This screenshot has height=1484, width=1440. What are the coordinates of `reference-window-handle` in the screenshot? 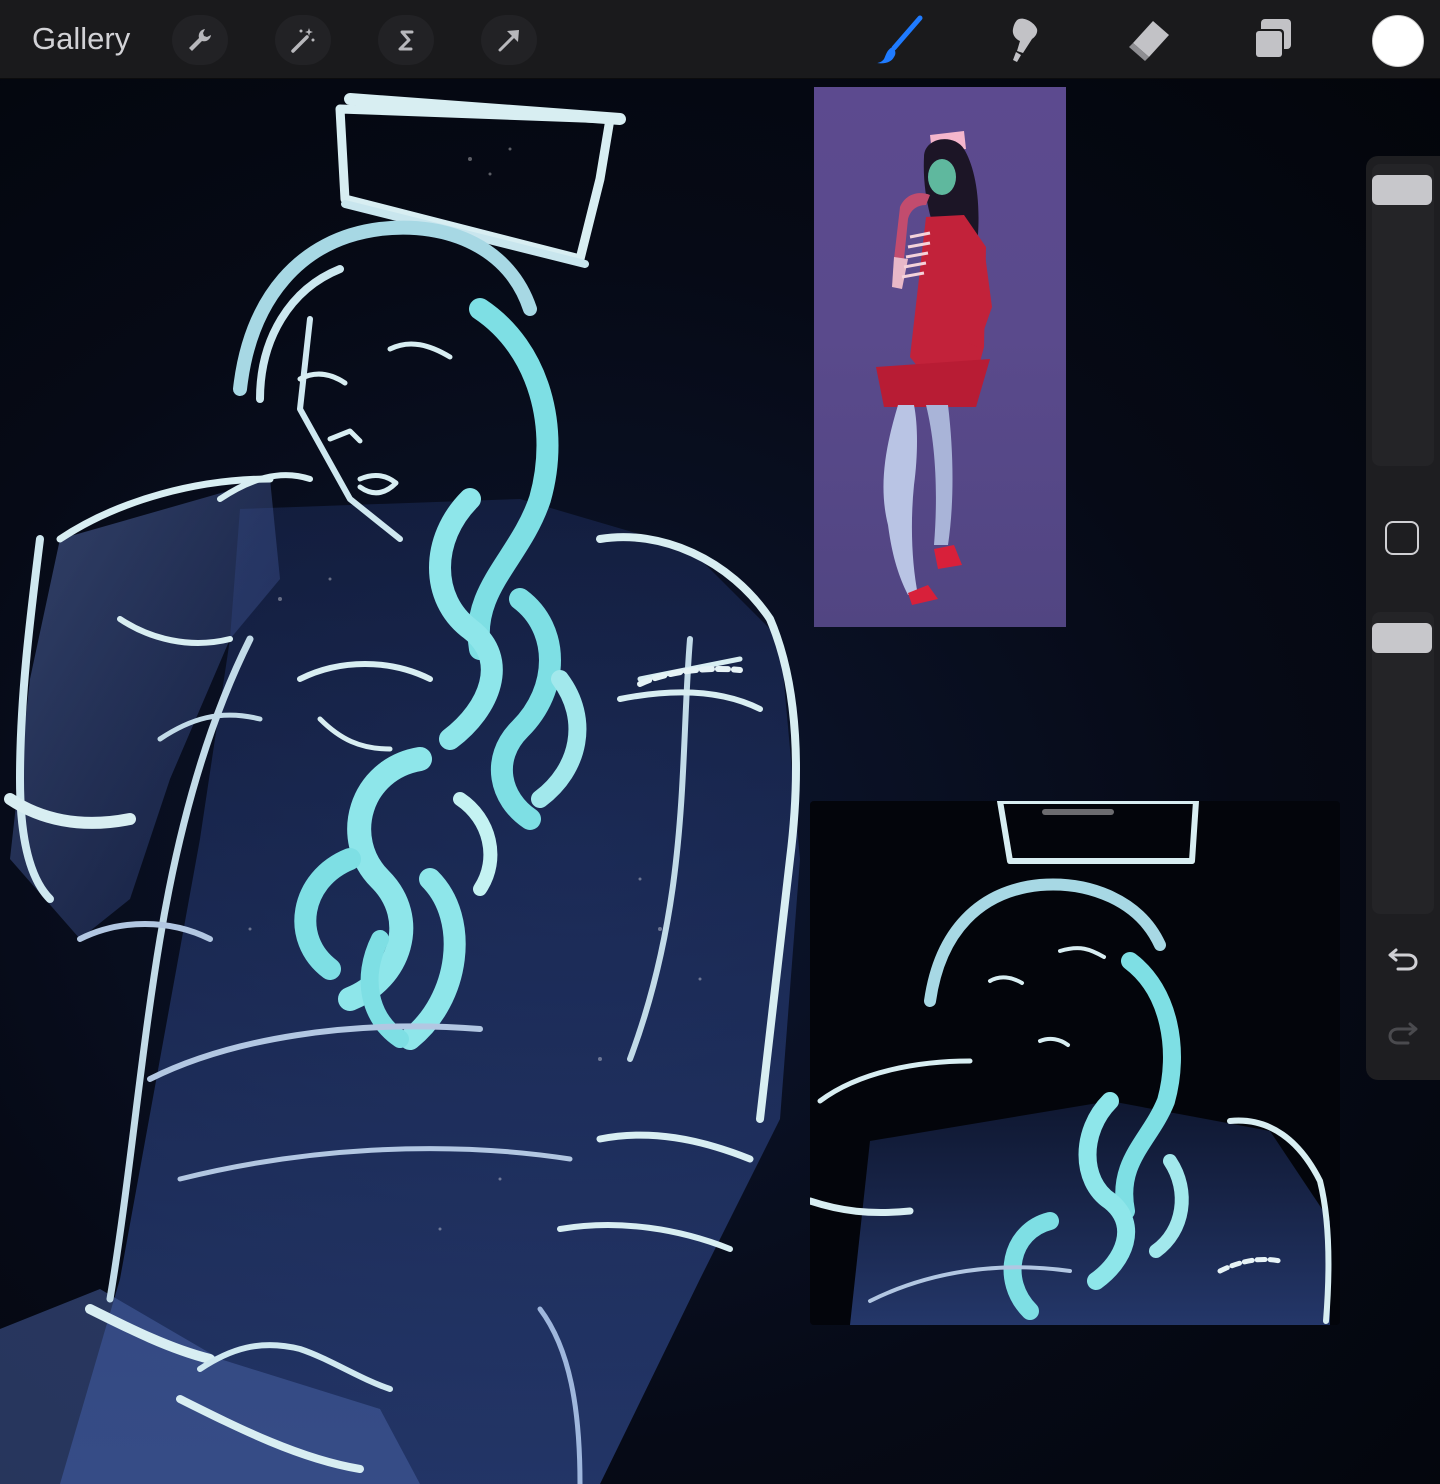 It's located at (1078, 812).